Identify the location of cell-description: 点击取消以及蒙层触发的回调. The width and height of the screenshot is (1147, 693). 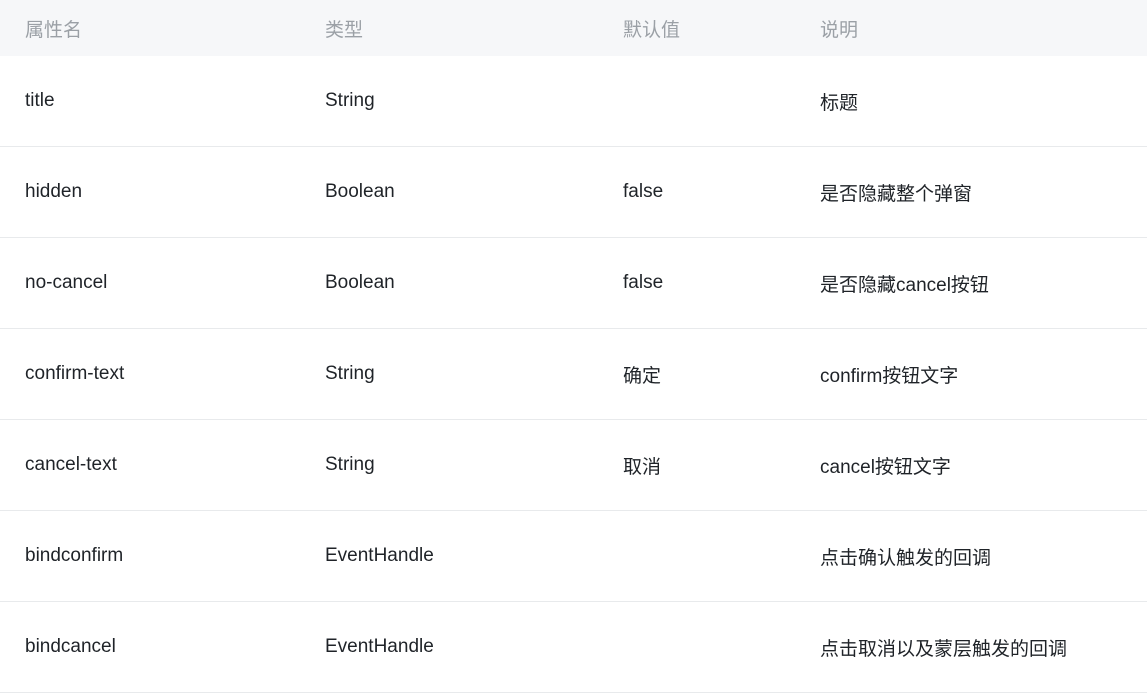
(971, 647).